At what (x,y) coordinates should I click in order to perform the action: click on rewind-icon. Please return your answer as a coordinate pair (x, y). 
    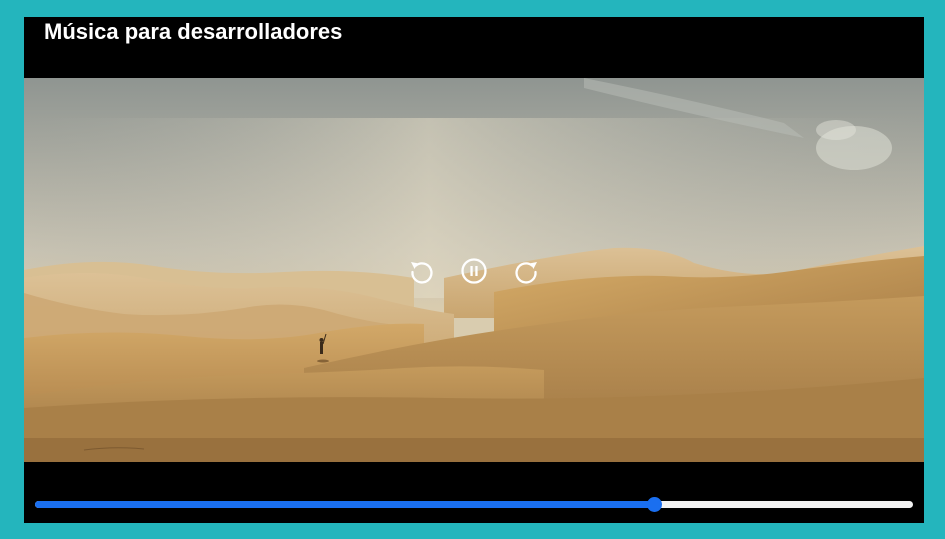
    Looking at the image, I should click on (422, 273).